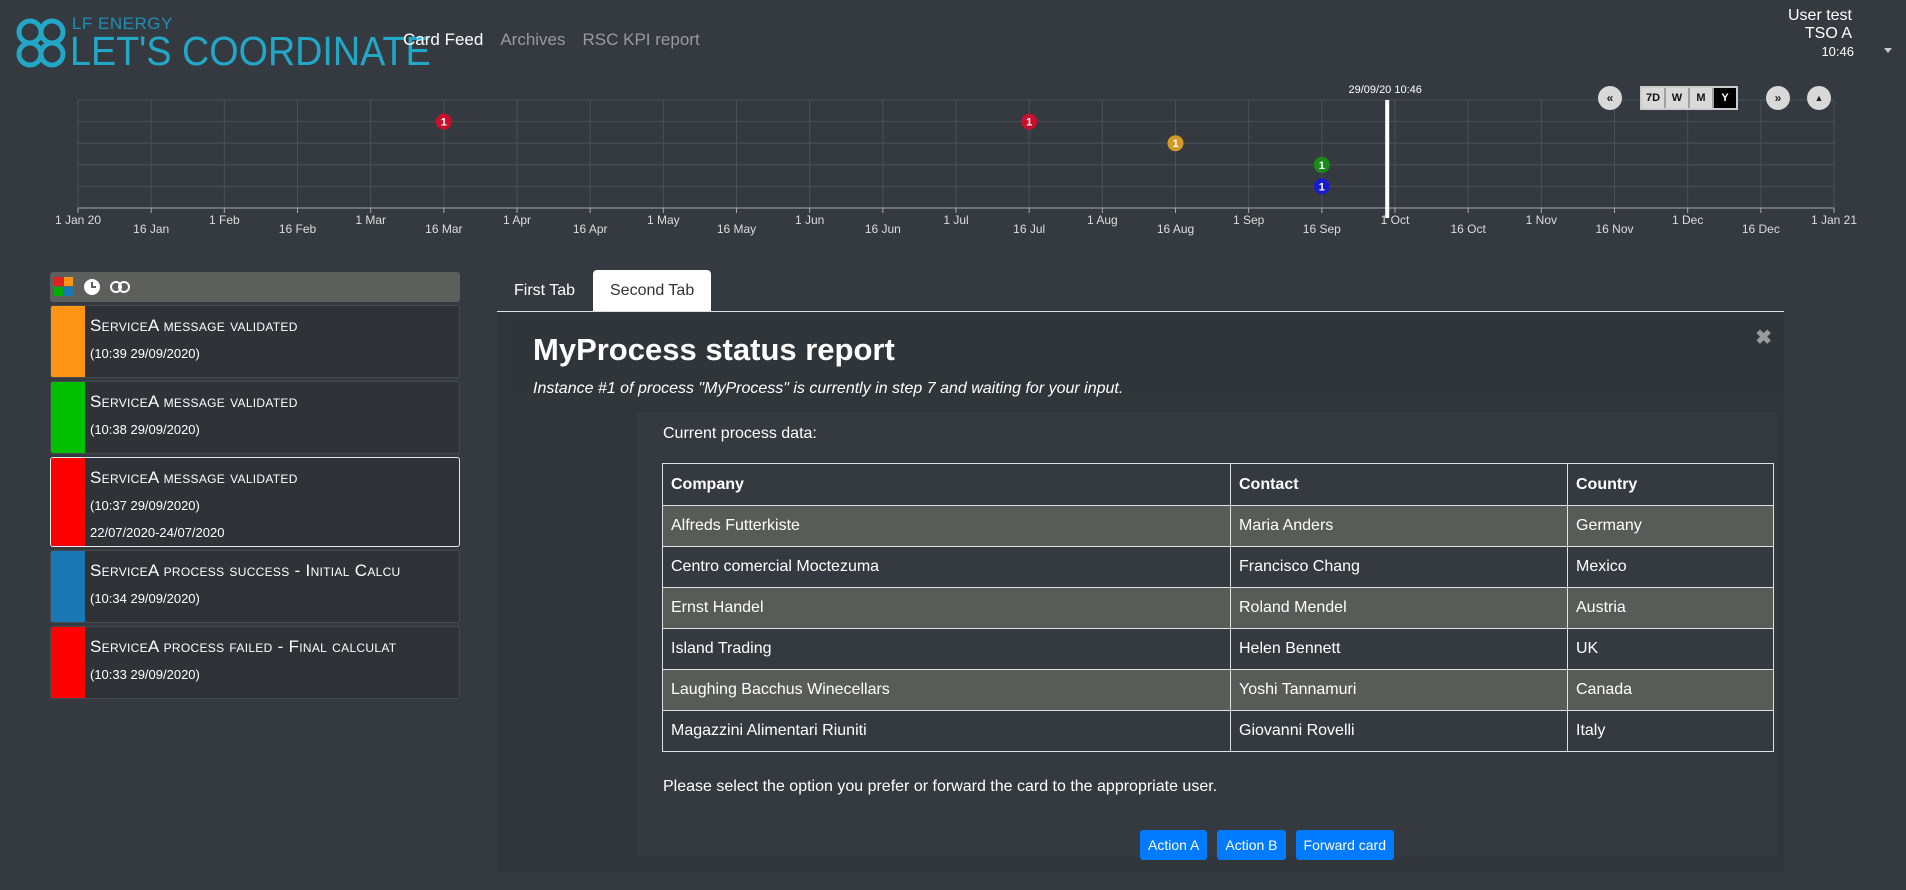 The height and width of the screenshot is (890, 1906). I want to click on table-cell: Maria Anders, so click(1399, 526).